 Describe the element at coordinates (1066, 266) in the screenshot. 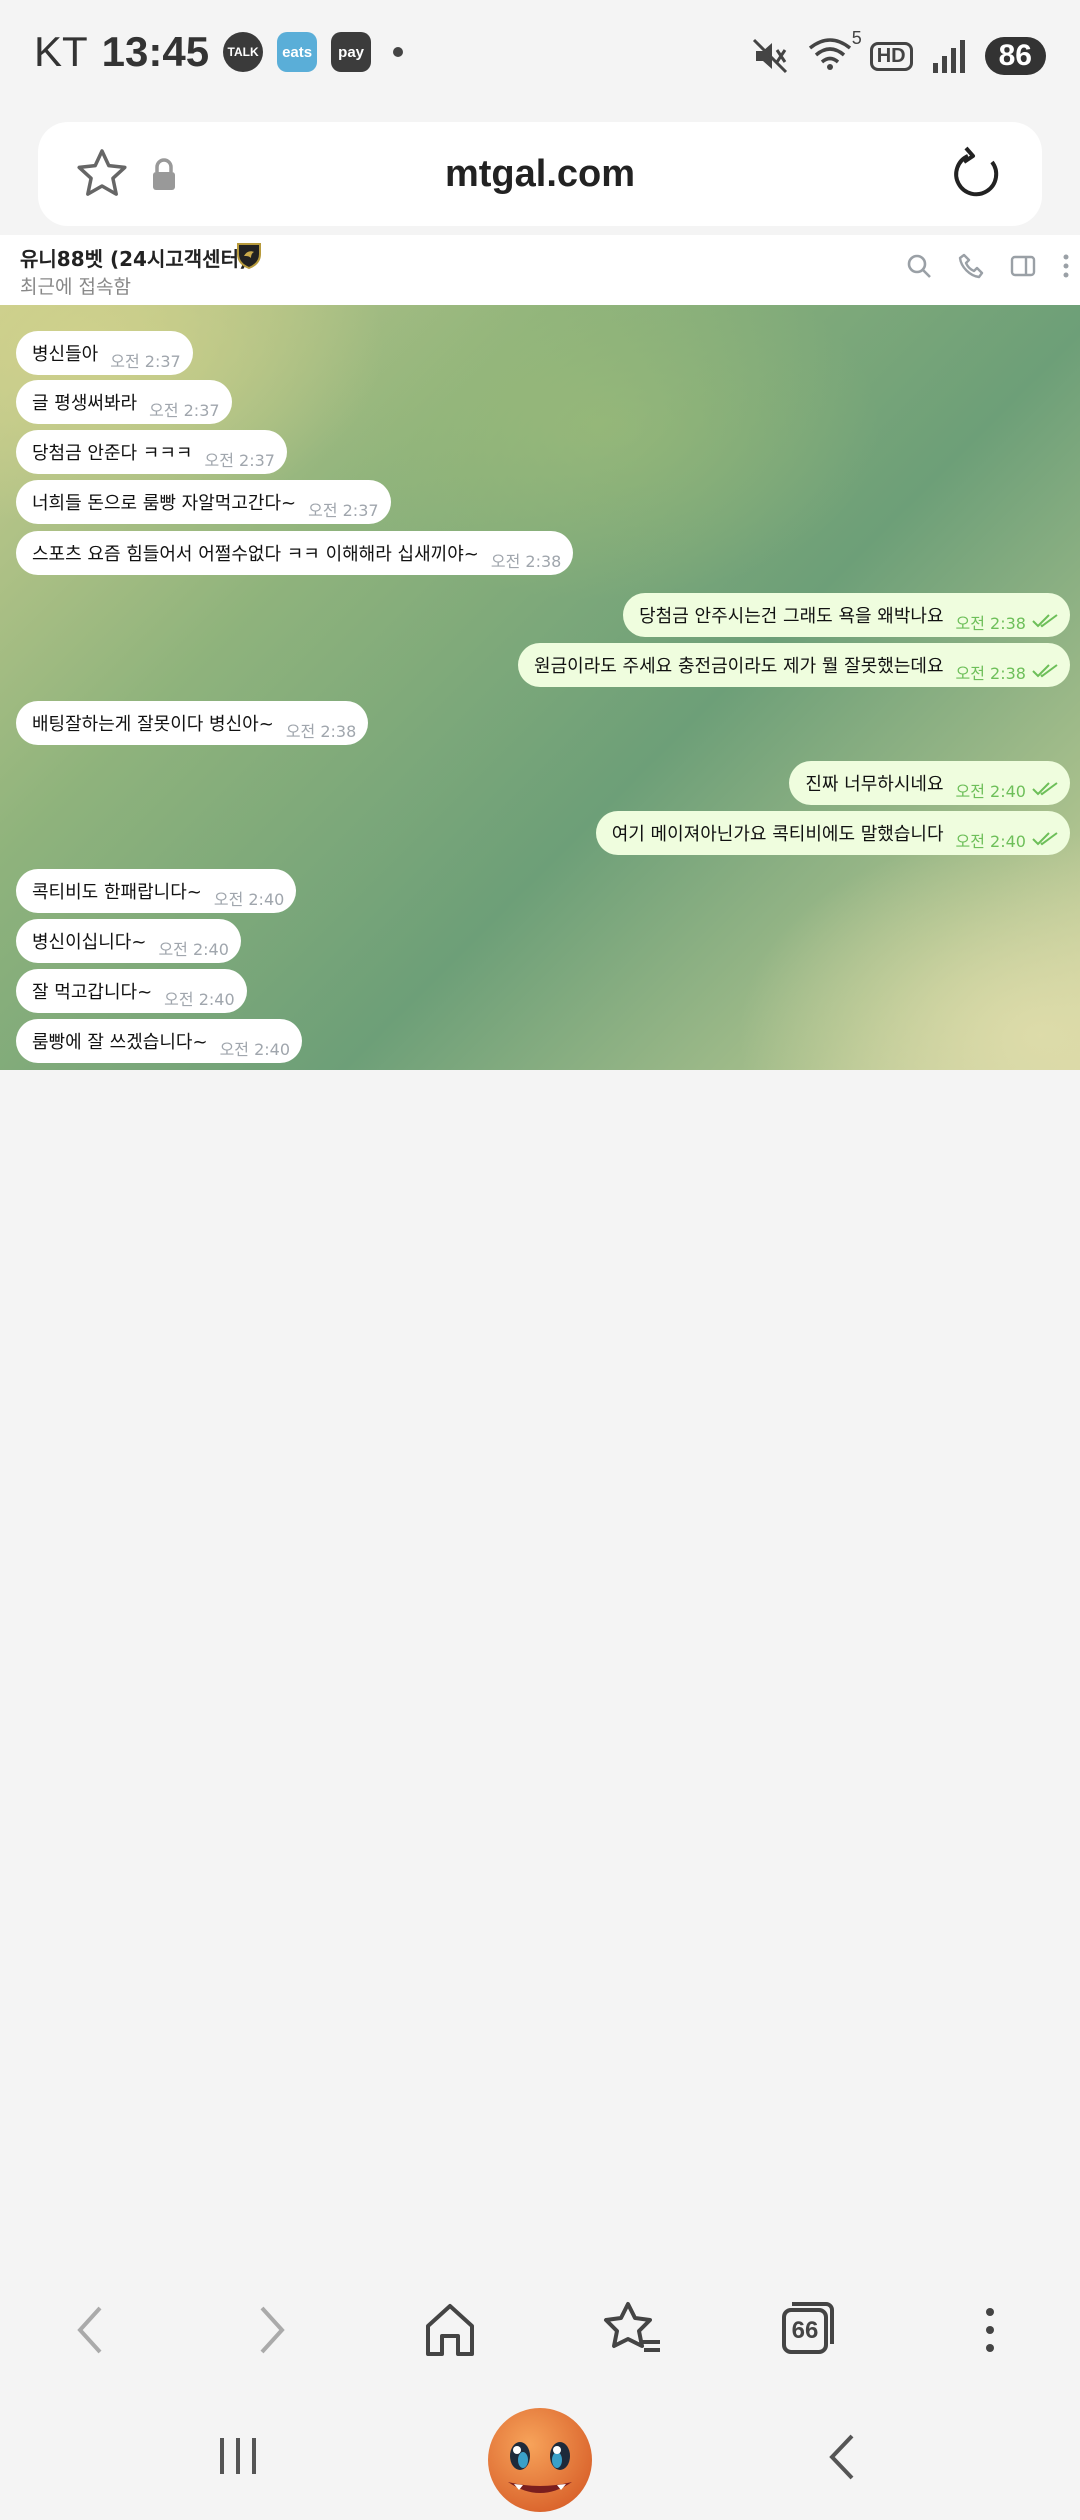

I see `more-menu-icon` at that location.